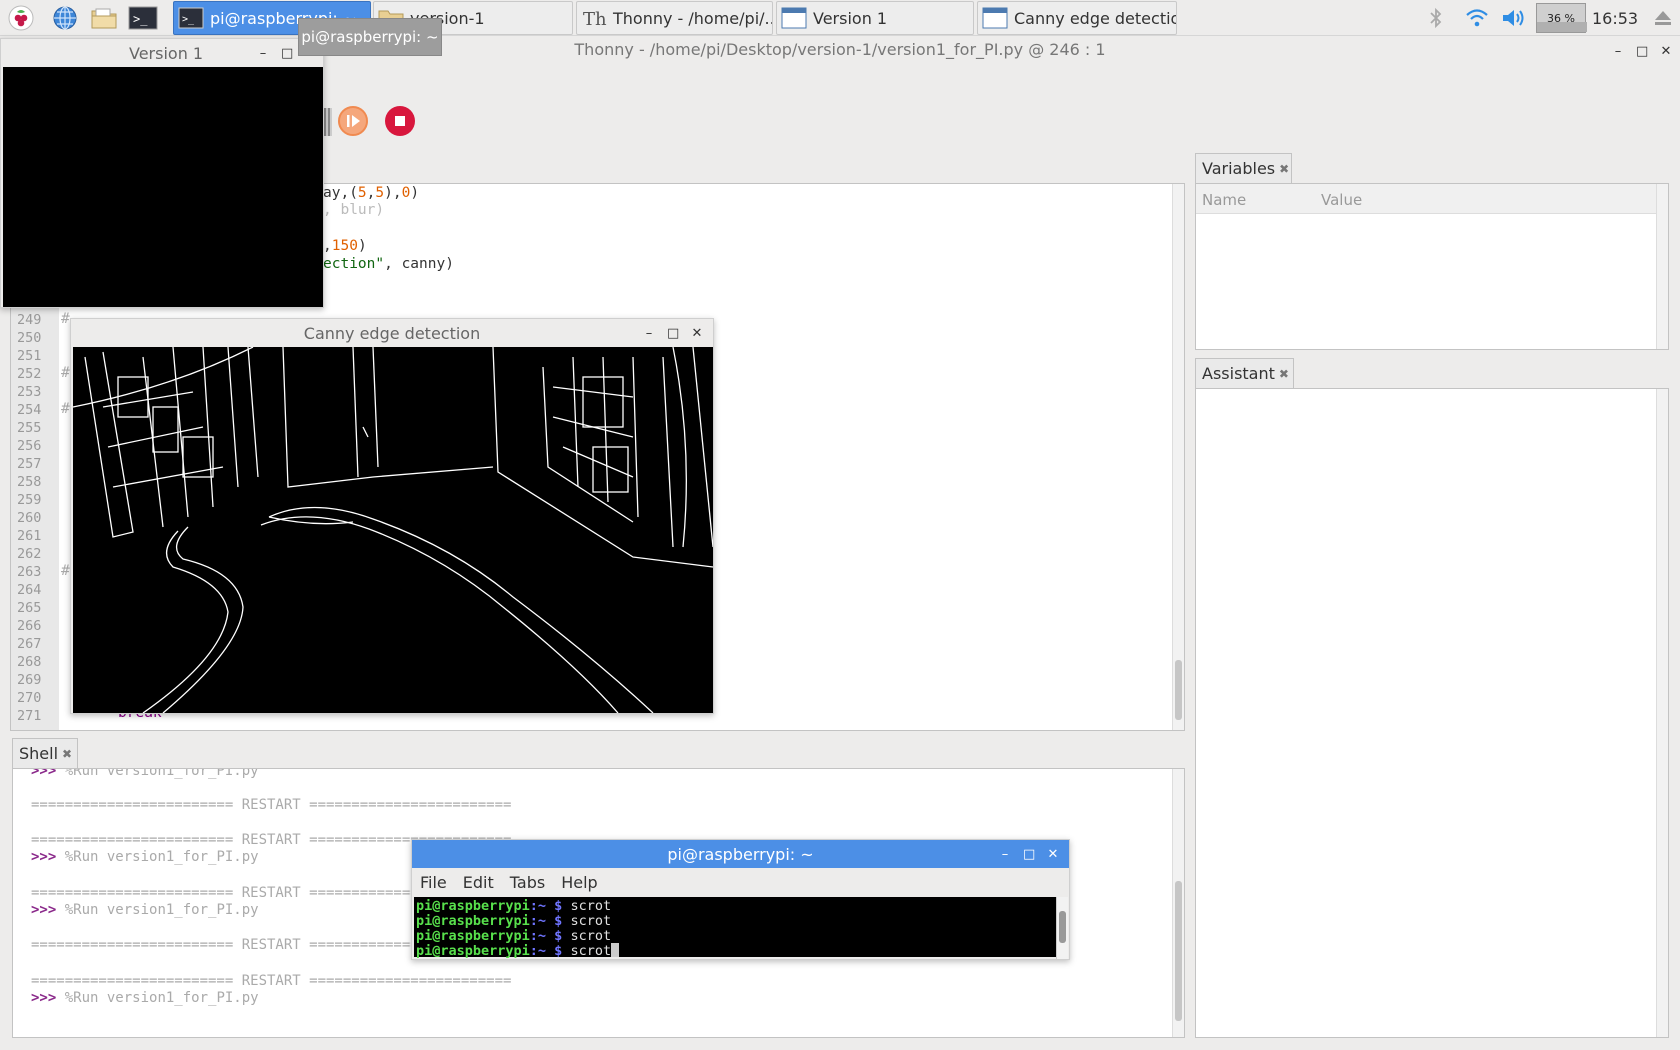 This screenshot has height=1050, width=1680. I want to click on menu-help: Help, so click(579, 882).